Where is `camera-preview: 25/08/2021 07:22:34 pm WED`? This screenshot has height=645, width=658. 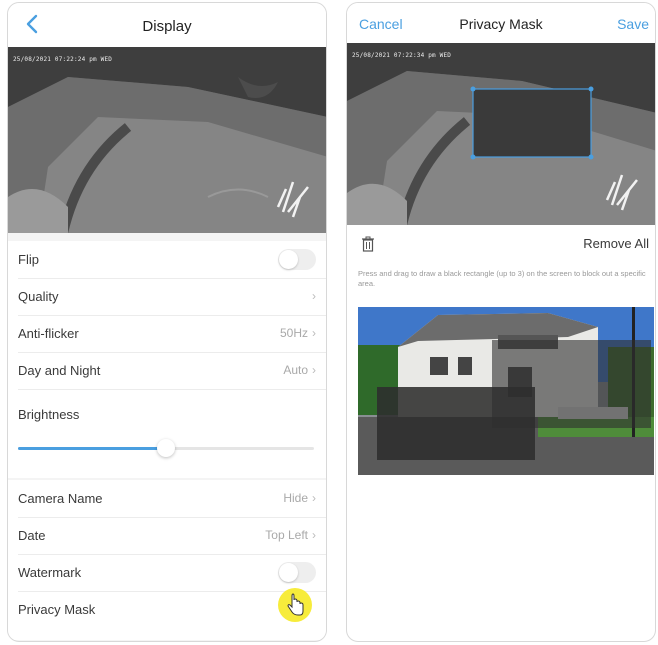
camera-preview: 25/08/2021 07:22:34 pm WED is located at coordinates (501, 134).